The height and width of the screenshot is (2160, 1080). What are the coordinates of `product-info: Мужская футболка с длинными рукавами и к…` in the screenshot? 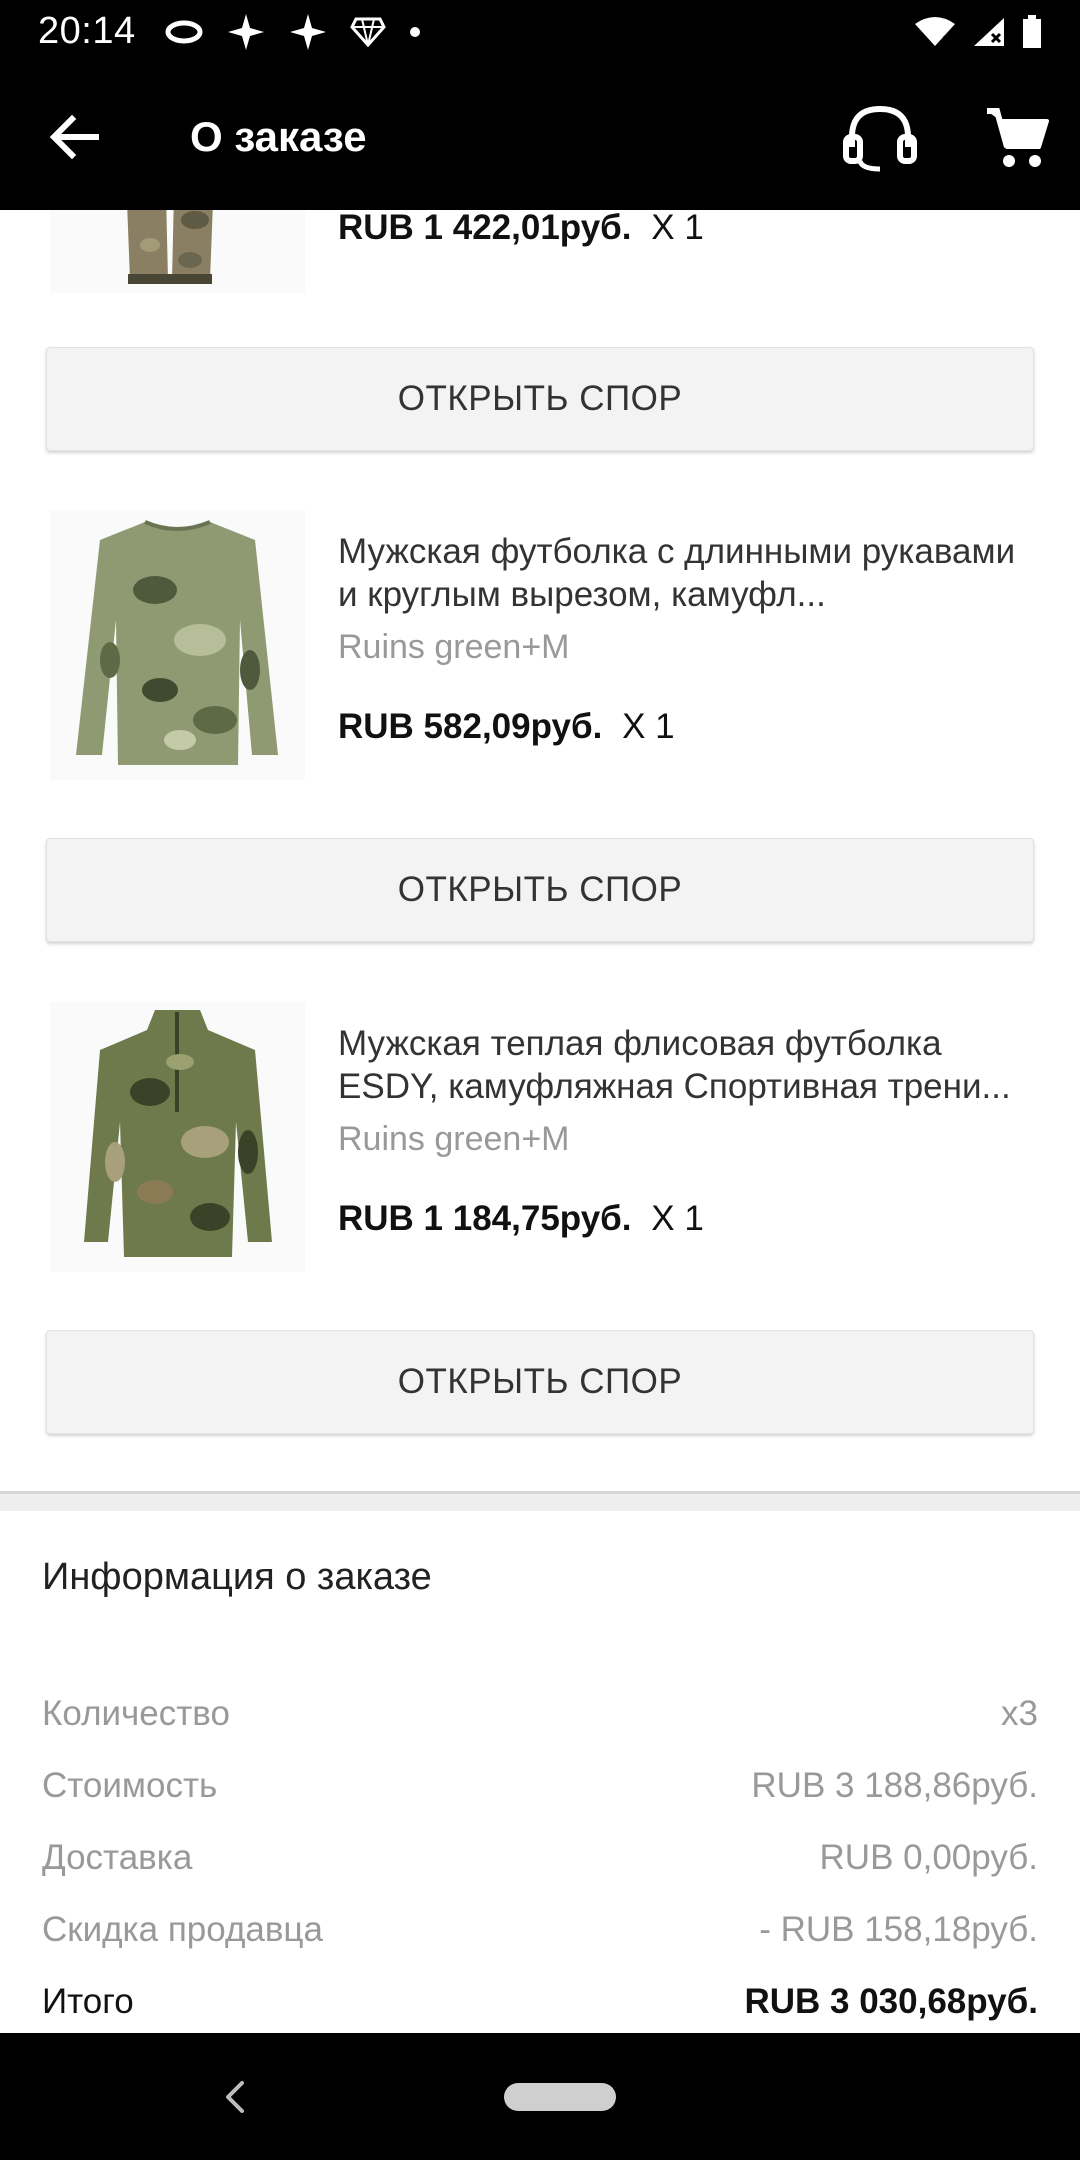 It's located at (688, 638).